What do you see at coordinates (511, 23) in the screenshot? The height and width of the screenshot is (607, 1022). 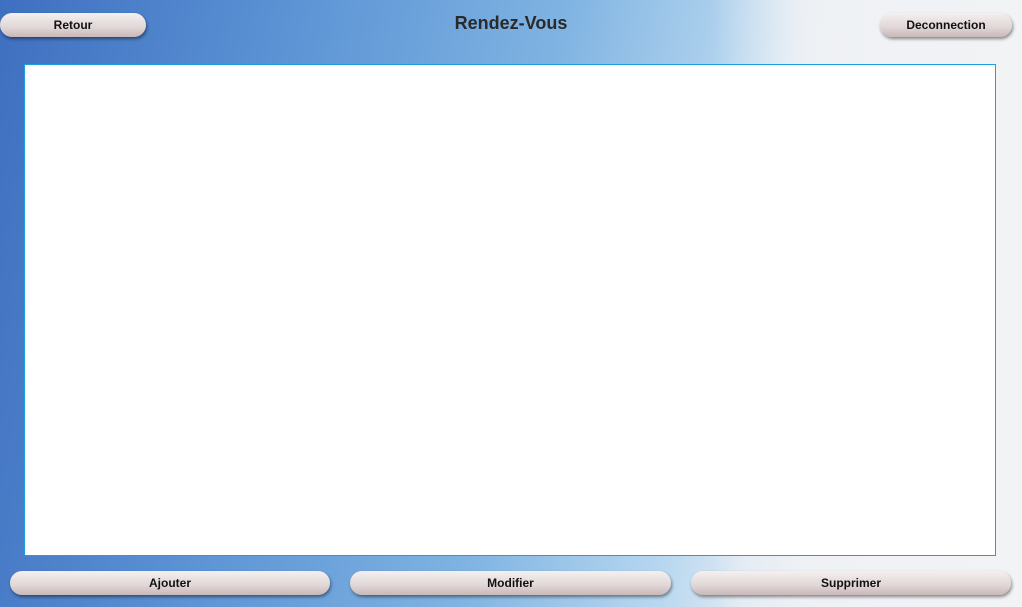 I see `page-title: Rendez-Vous` at bounding box center [511, 23].